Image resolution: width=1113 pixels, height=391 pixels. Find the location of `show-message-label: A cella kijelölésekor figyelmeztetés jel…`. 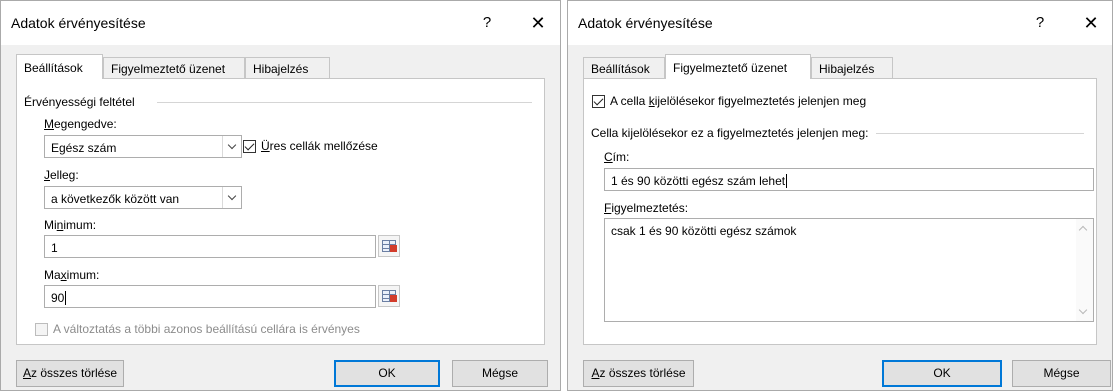

show-message-label: A cella kijelölésekor figyelmeztetés jel… is located at coordinates (738, 101).